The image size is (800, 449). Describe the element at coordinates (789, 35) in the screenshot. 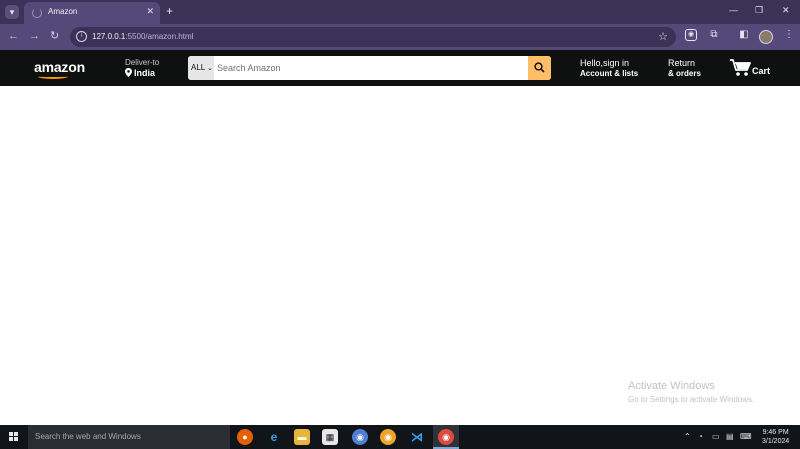

I see `more-menu-icon: ⋮` at that location.